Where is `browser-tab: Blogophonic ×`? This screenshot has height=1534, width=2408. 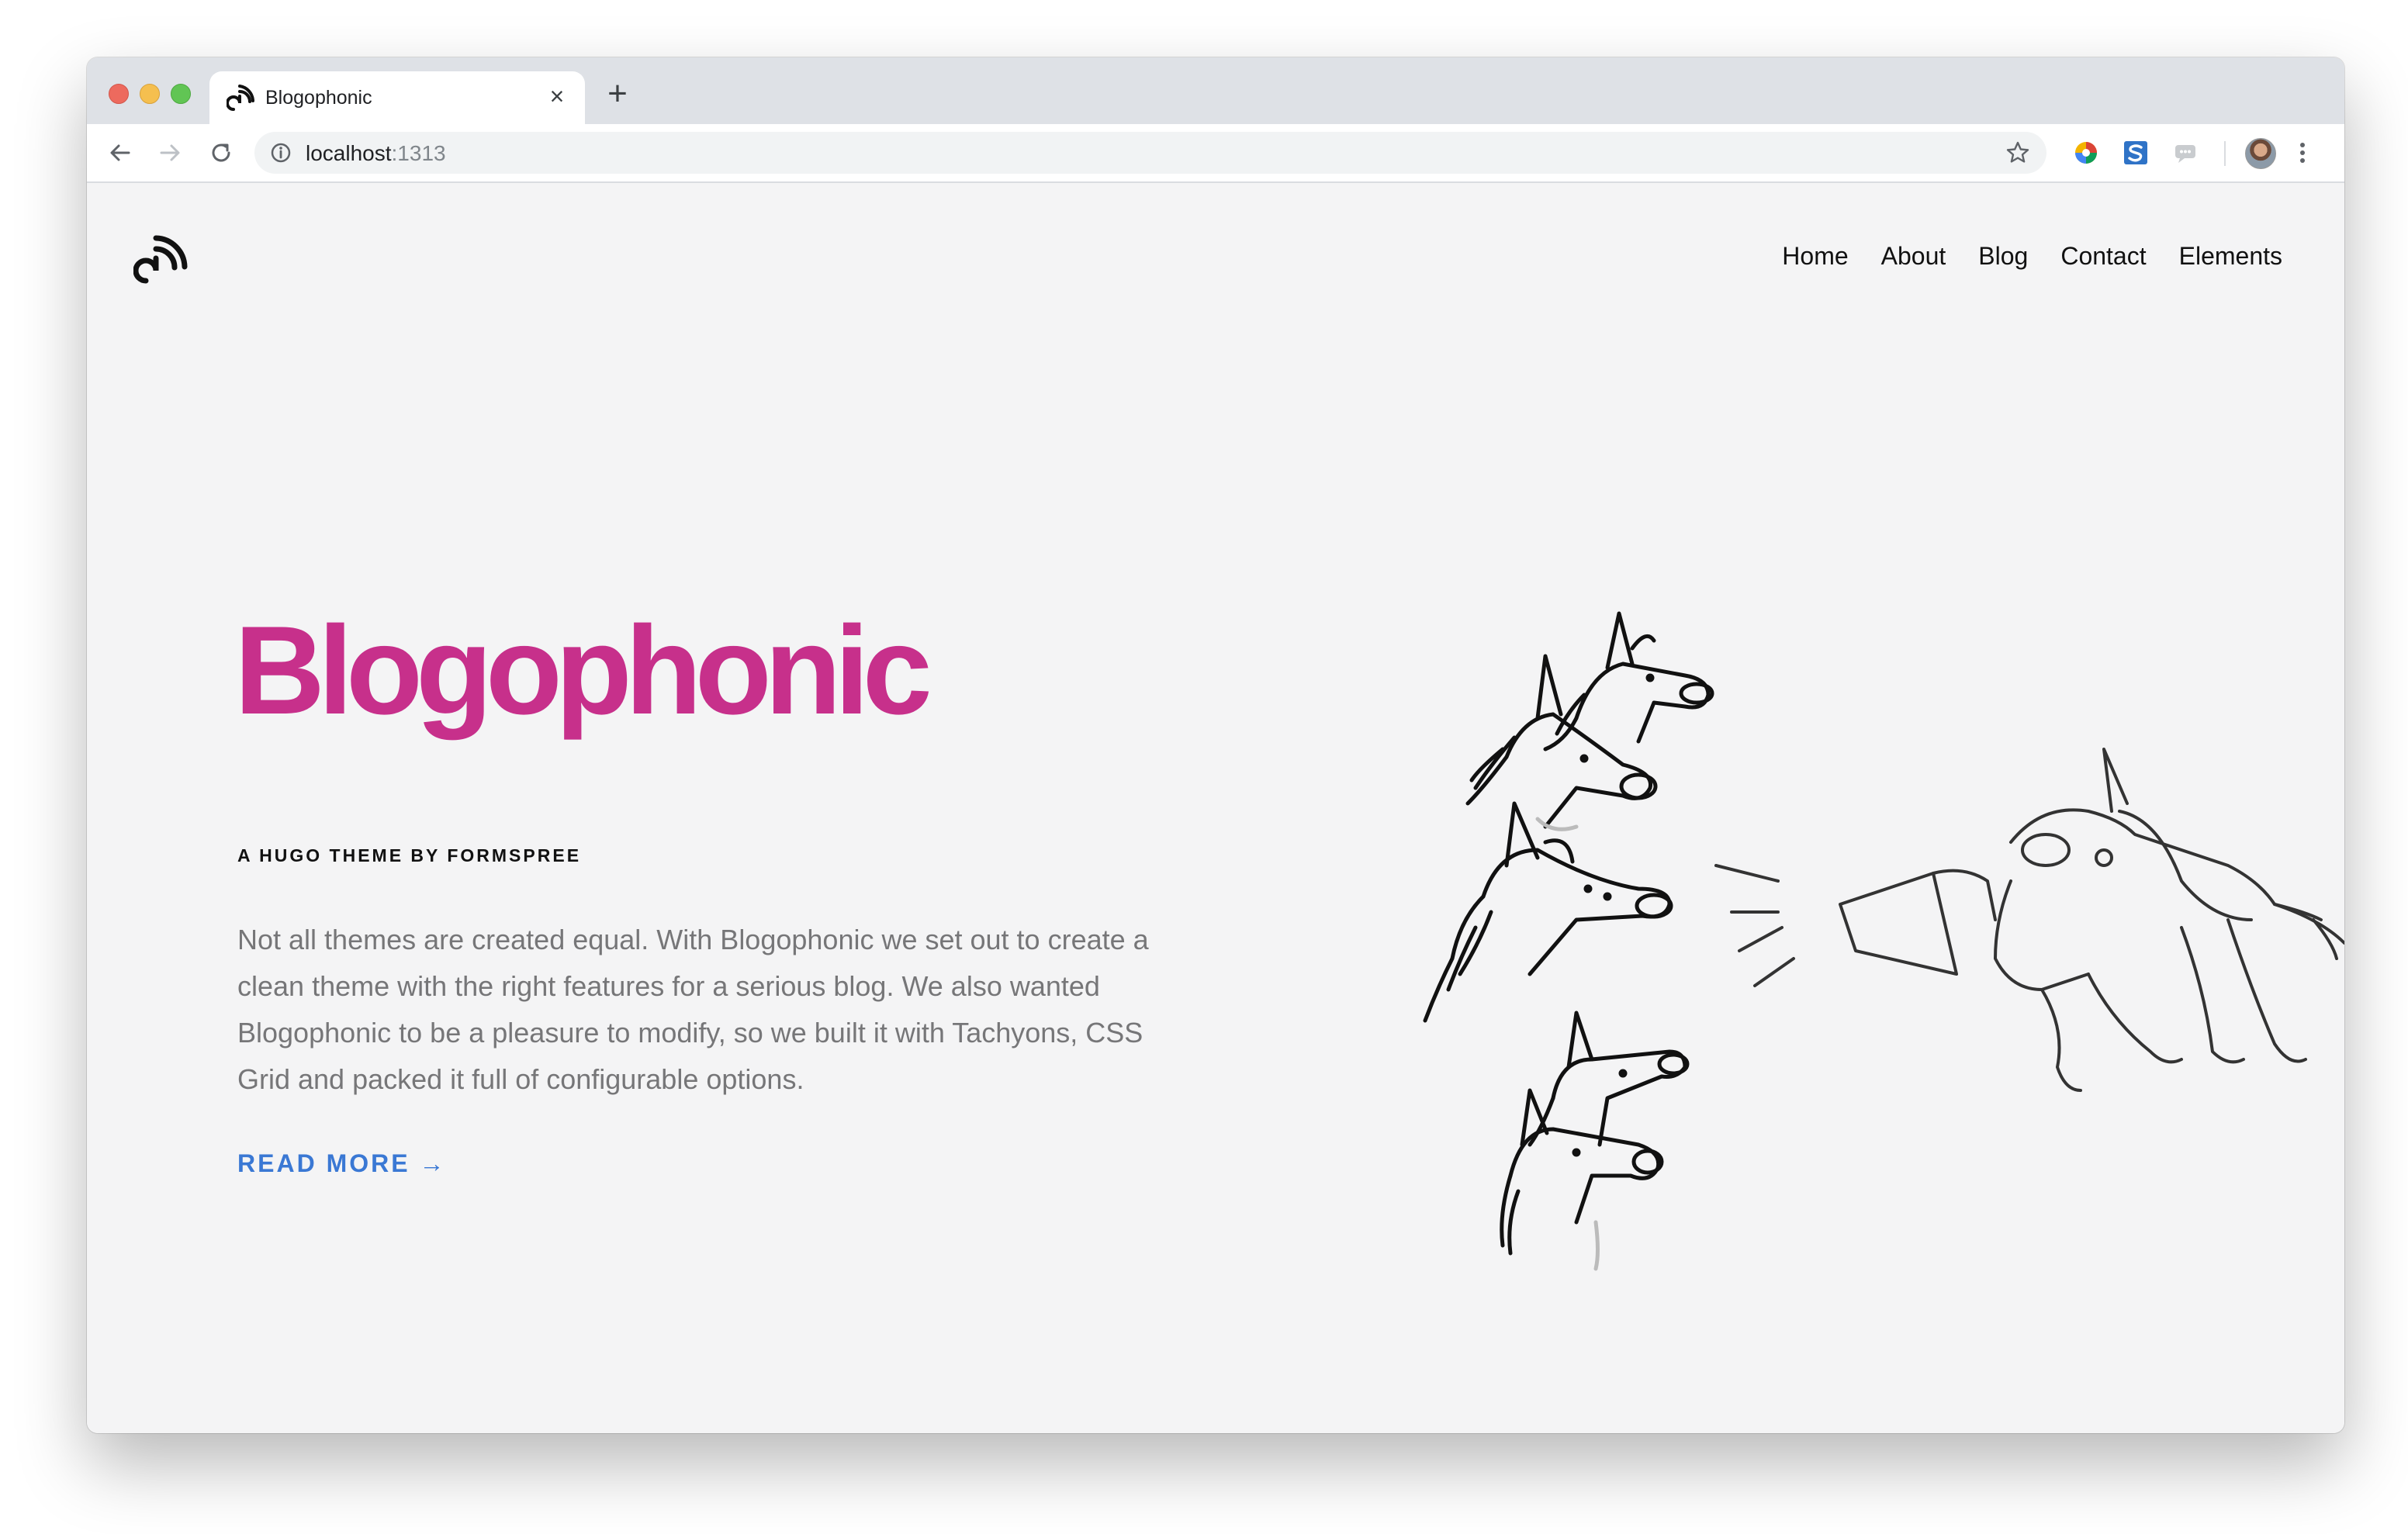 browser-tab: Blogophonic × is located at coordinates (397, 97).